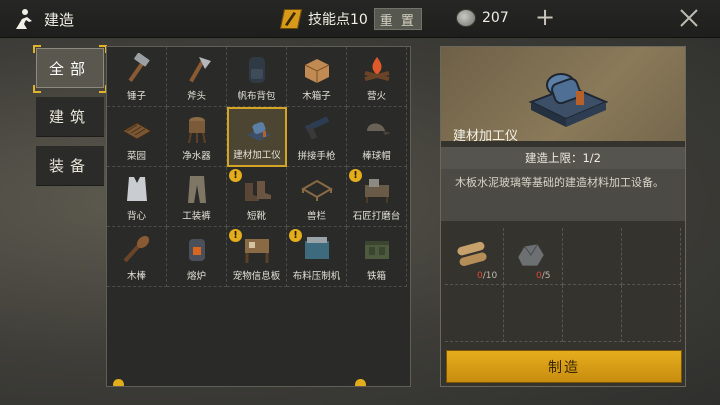 The height and width of the screenshot is (405, 720). What do you see at coordinates (545, 17) in the screenshot?
I see `add-currency-button: +` at bounding box center [545, 17].